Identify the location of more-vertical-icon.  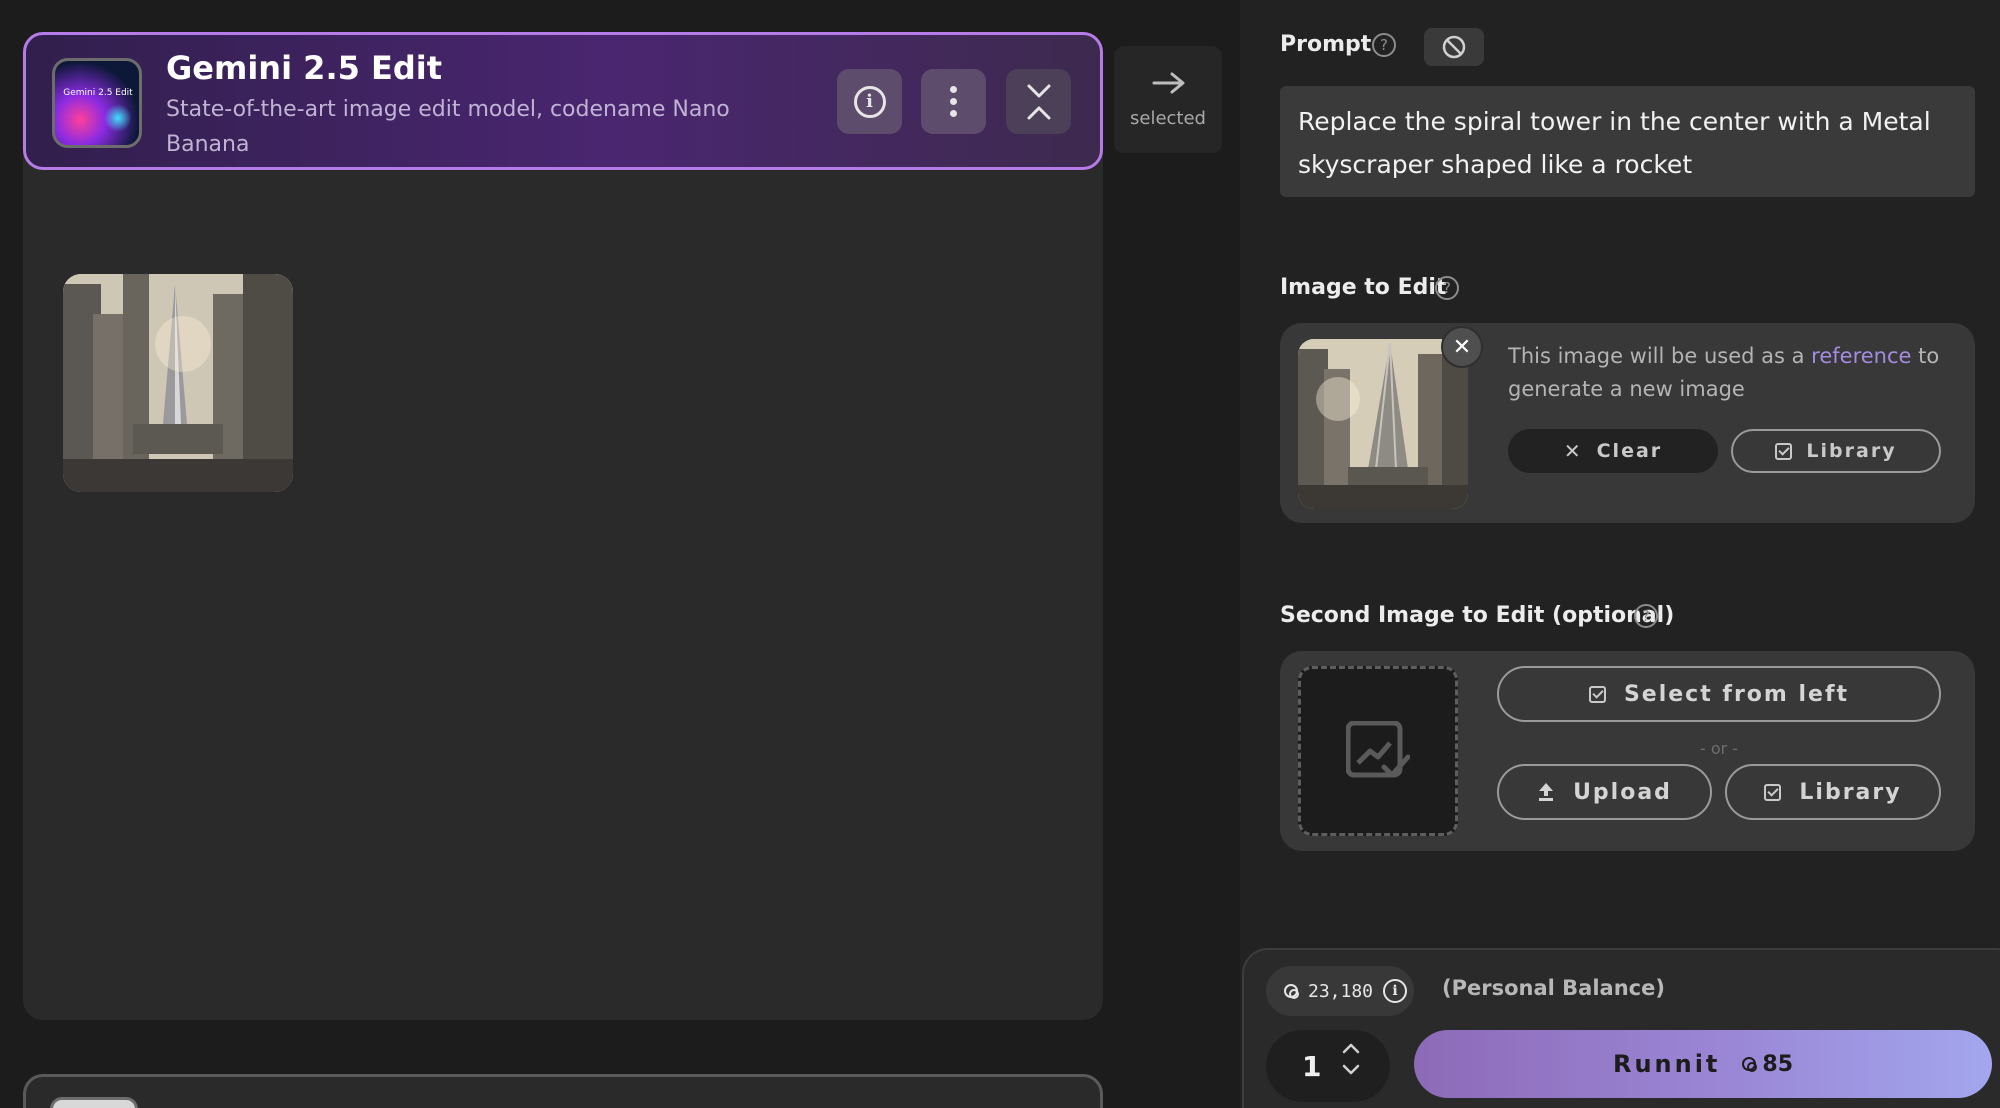
(953, 101).